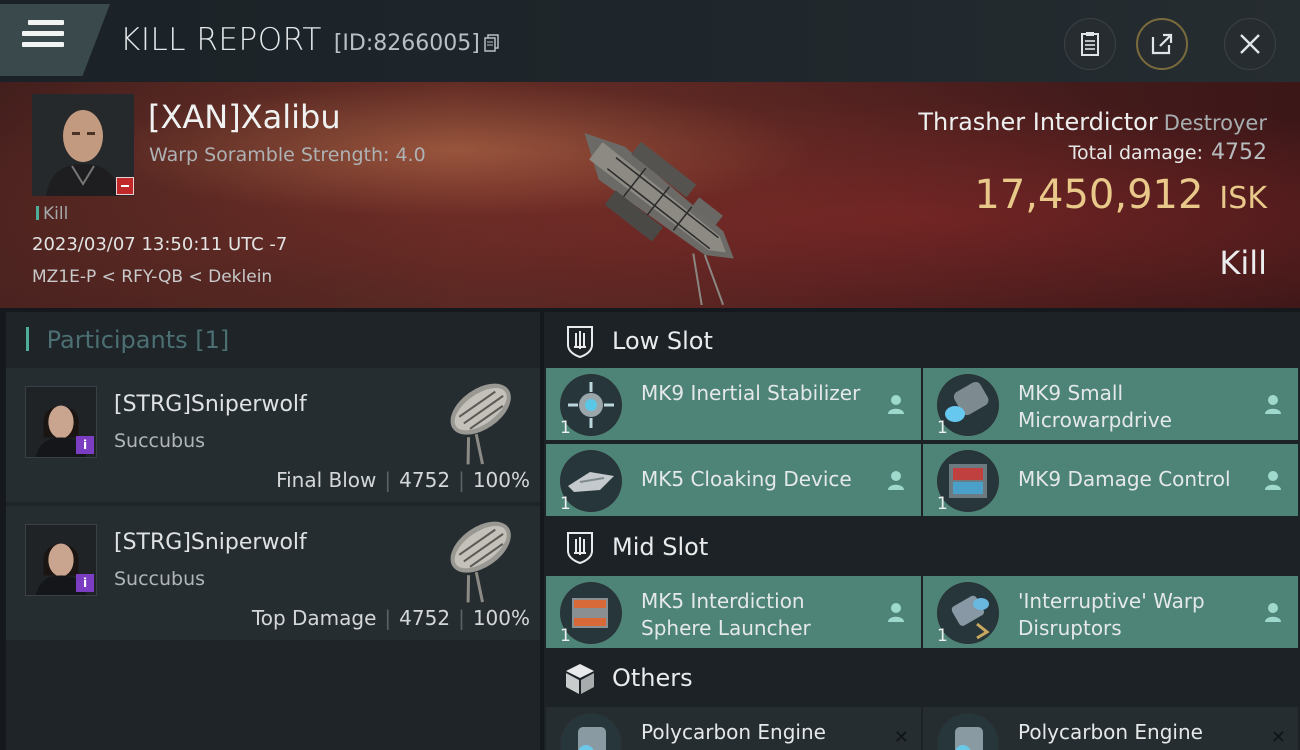  I want to click on isk-value: 17,450,912 ISK, so click(1120, 195).